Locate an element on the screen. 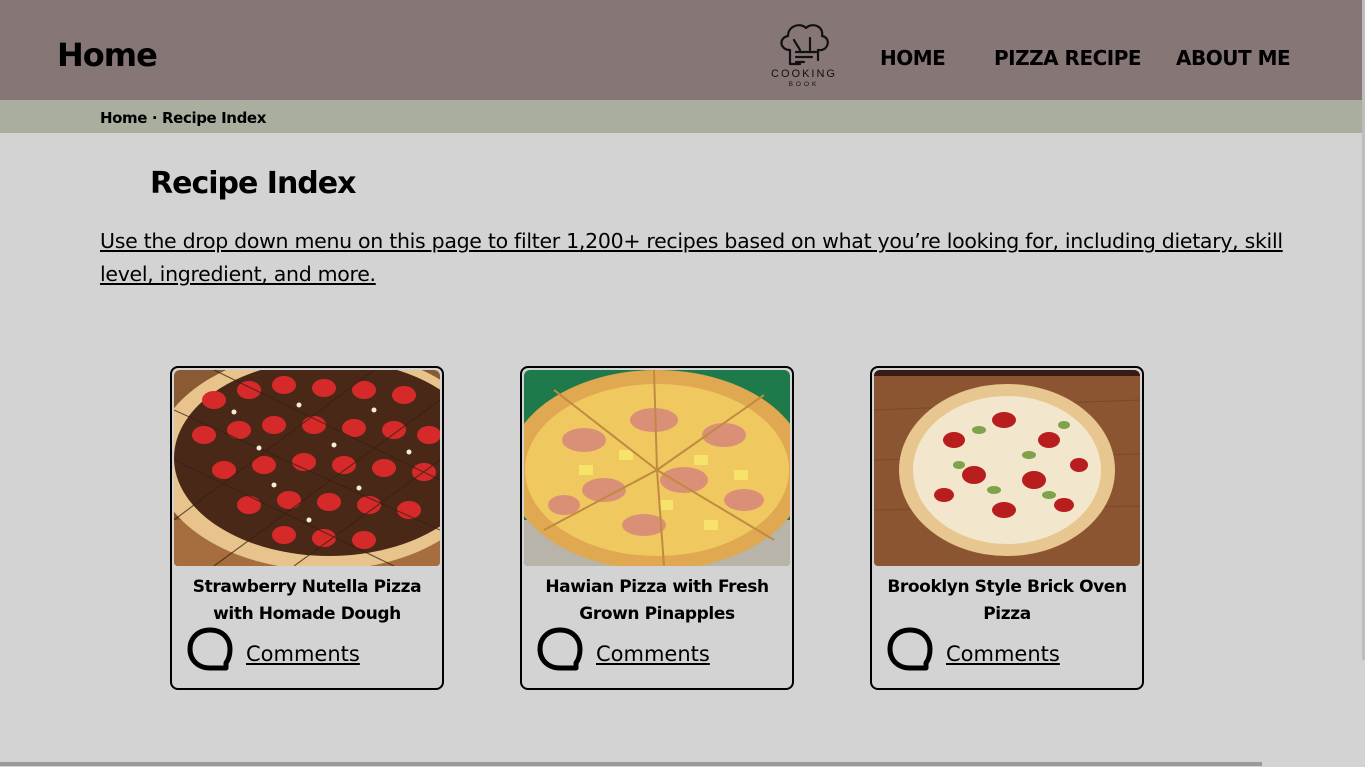  breadcrumb-bar: Home · Recipe Index is located at coordinates (682, 116).